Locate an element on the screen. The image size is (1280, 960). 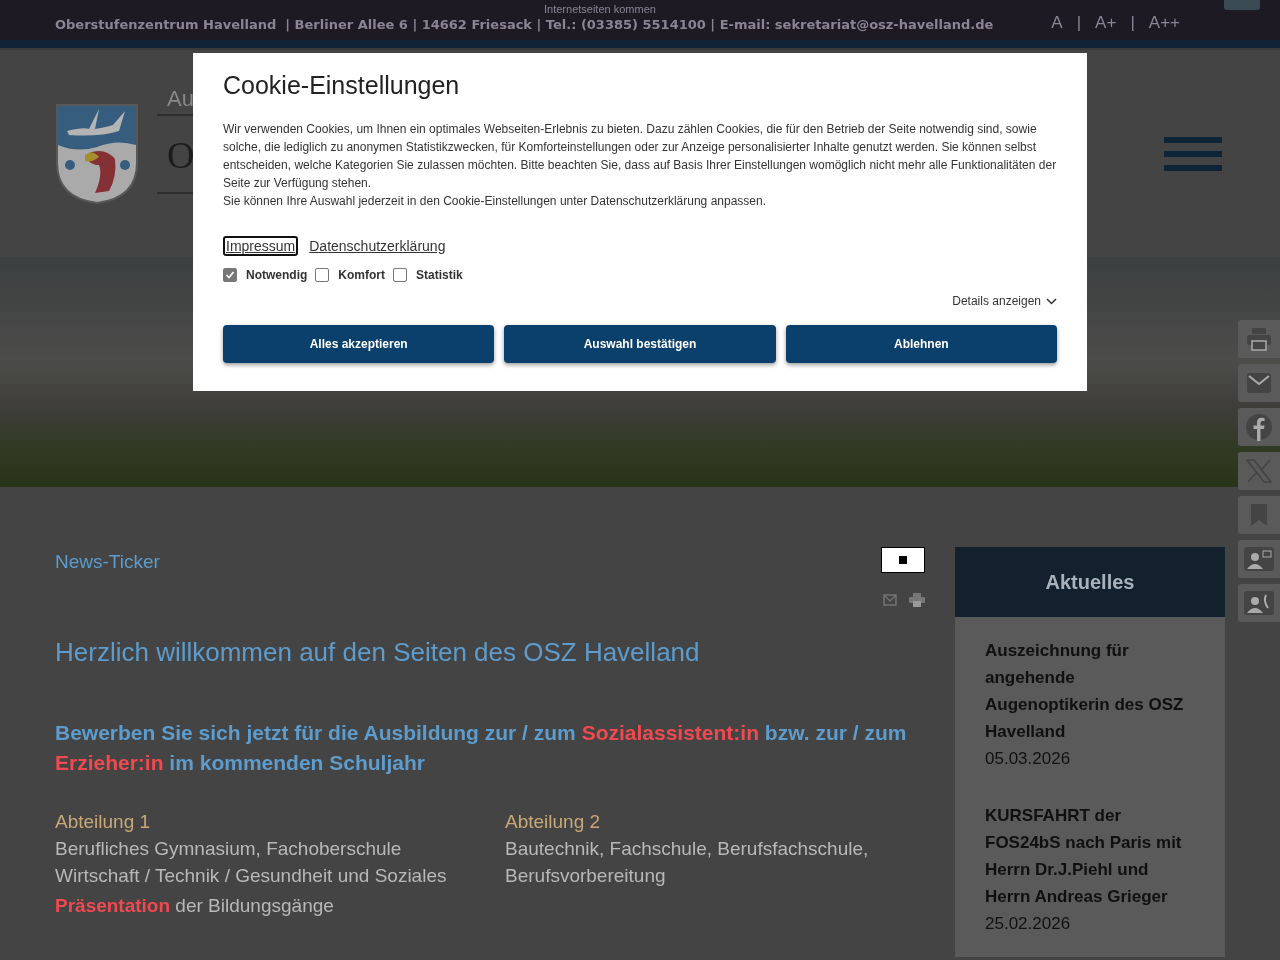
department-title: Abteilung 2 is located at coordinates (553, 822).